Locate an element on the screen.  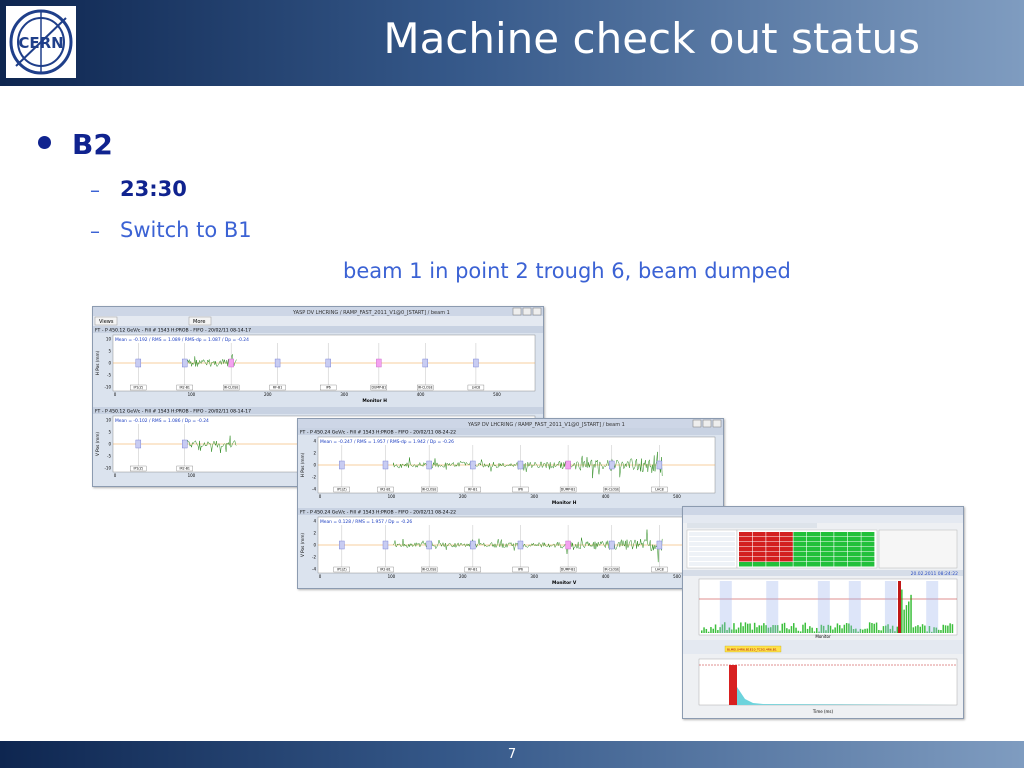
marker-label: RF-B1 is located at coordinates (472, 570).